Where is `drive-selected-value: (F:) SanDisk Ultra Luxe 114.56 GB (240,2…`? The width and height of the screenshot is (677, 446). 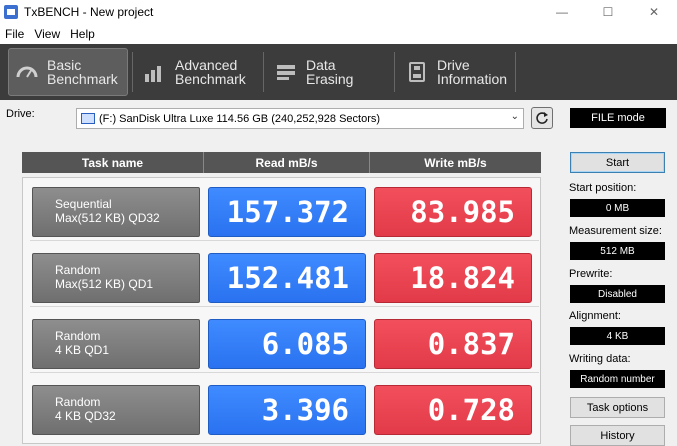
drive-selected-value: (F:) SanDisk Ultra Luxe 114.56 GB (240,2… is located at coordinates (240, 118).